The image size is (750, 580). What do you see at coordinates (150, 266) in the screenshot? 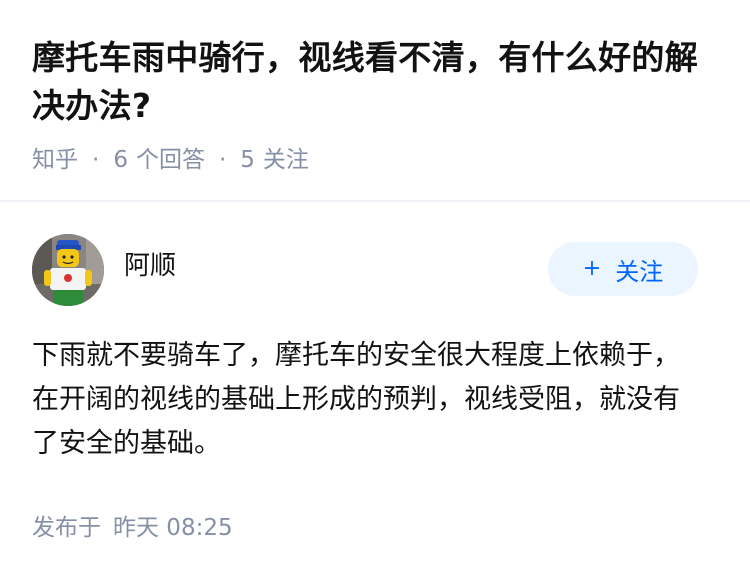
I see `author-name: 阿顺` at bounding box center [150, 266].